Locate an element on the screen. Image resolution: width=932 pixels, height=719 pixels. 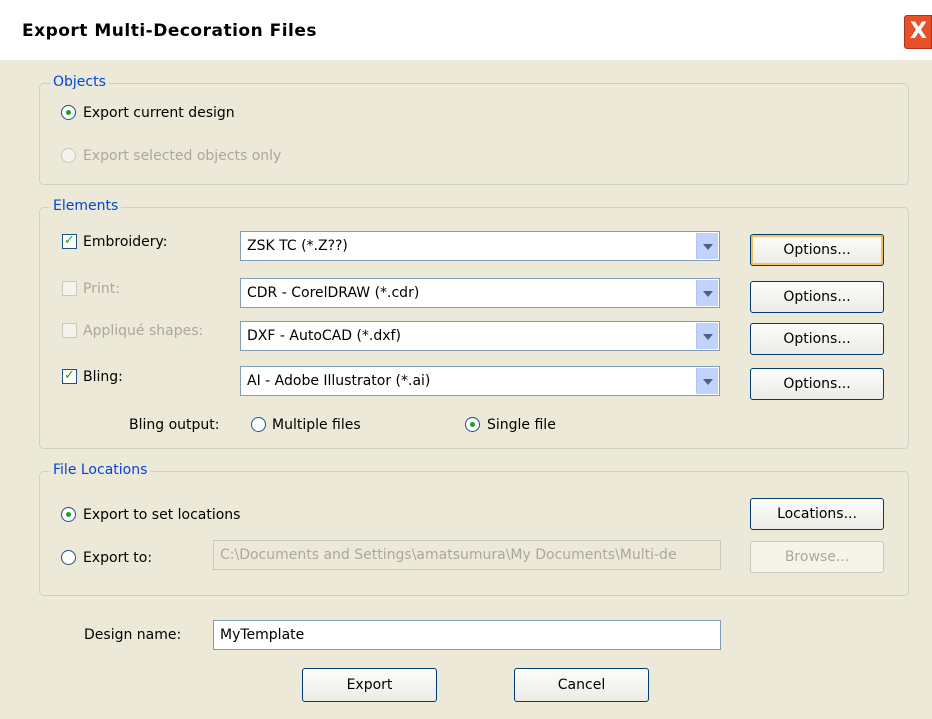
close-button: X is located at coordinates (918, 32).